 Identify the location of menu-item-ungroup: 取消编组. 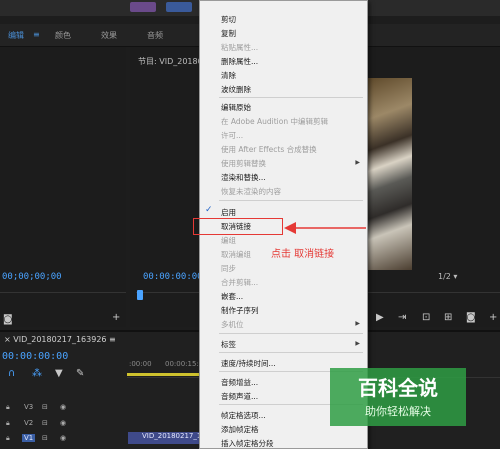
(236, 254).